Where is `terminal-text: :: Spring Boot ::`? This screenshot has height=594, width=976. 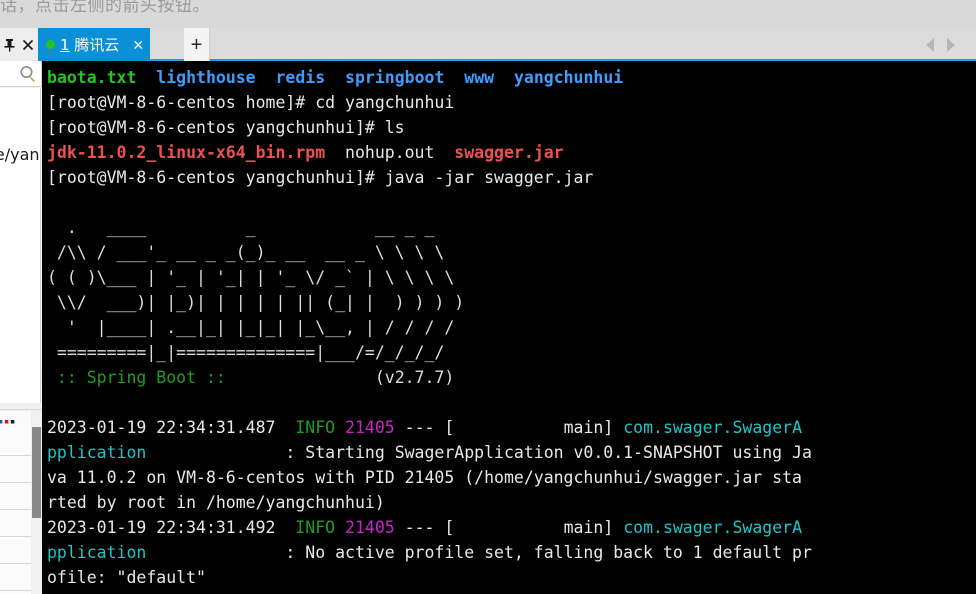
terminal-text: :: Spring Boot :: is located at coordinates (141, 377).